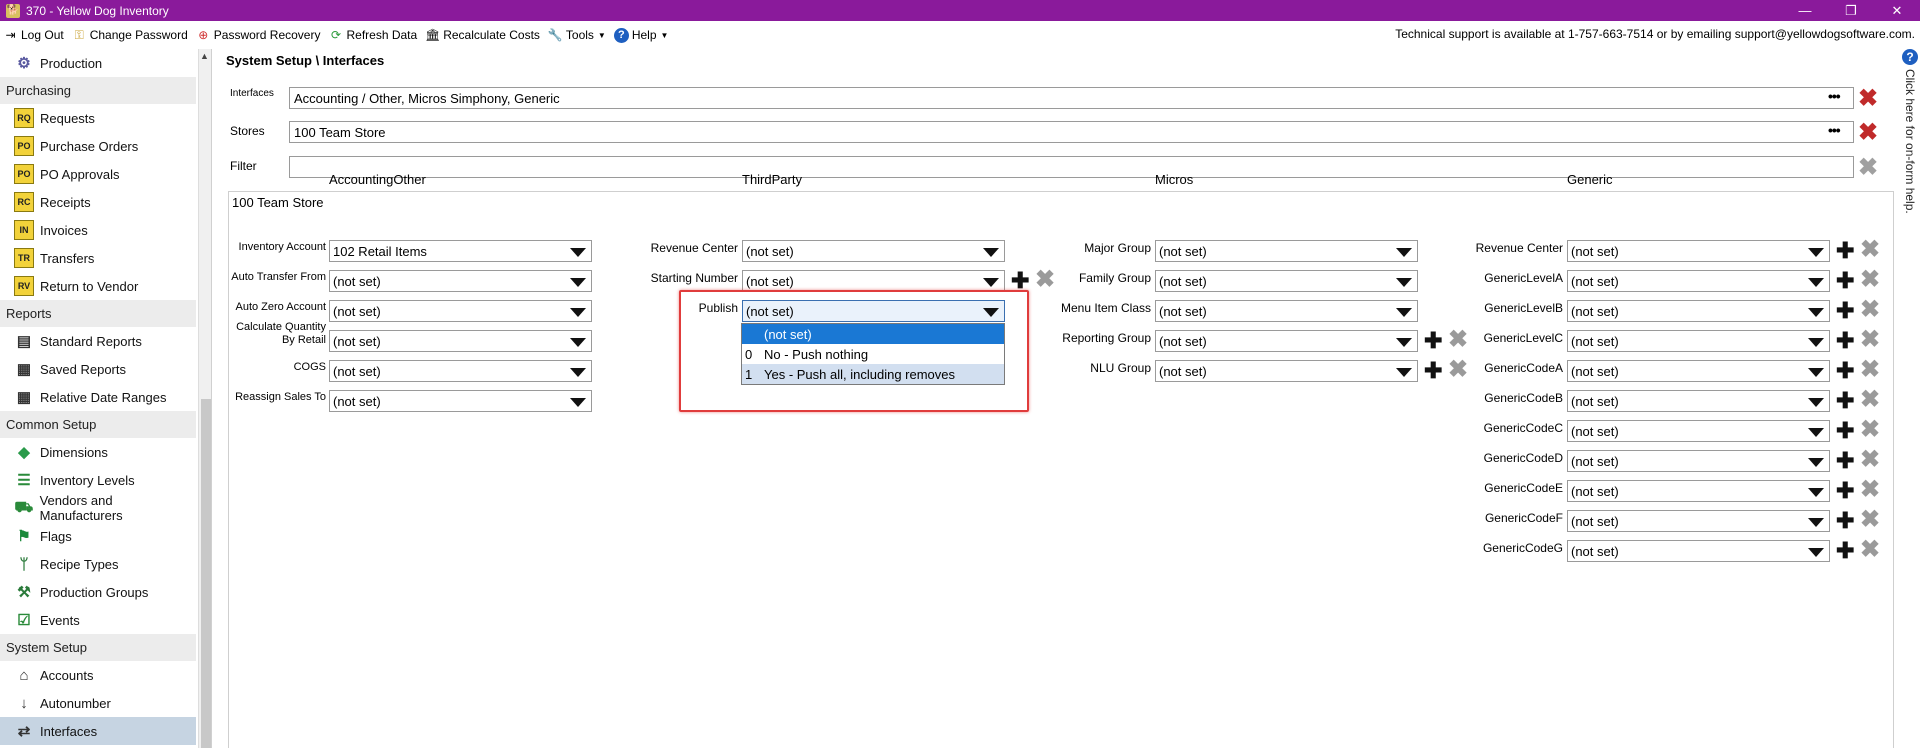 The image size is (1920, 748). Describe the element at coordinates (372, 35) in the screenshot. I see `refresh-data-button: ⟳ Refresh Data` at that location.